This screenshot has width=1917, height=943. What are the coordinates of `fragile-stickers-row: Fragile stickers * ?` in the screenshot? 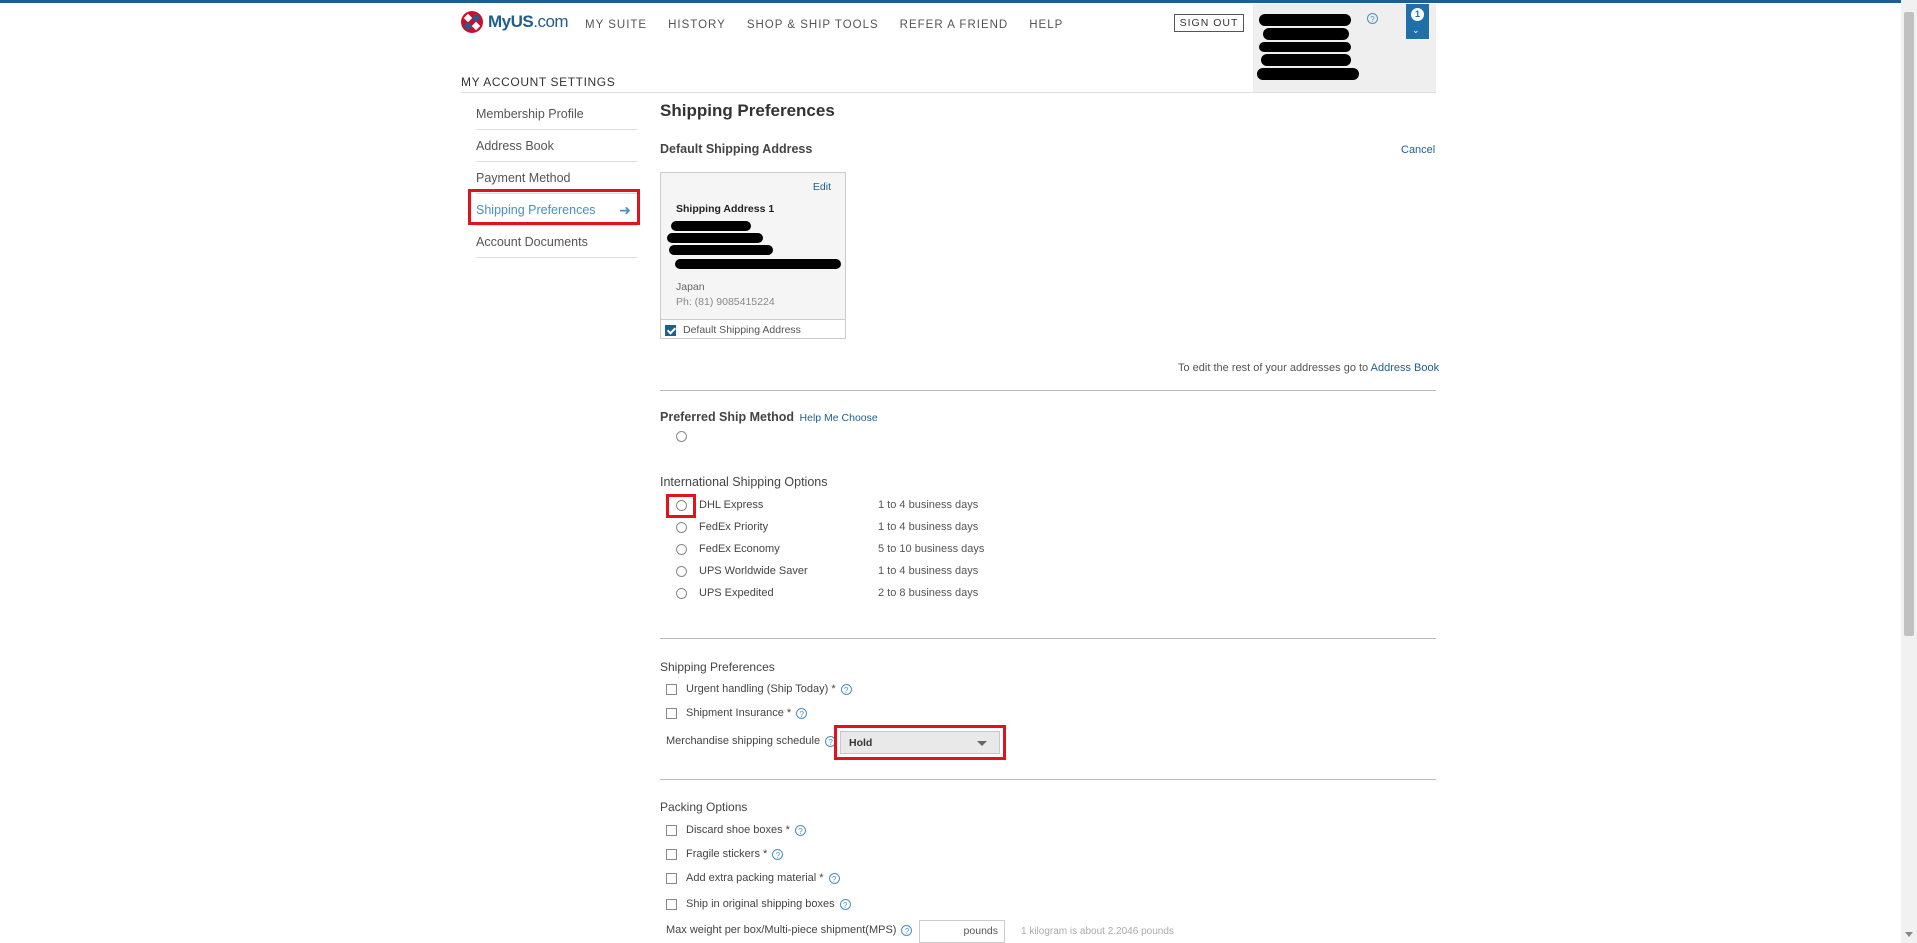 It's located at (725, 854).